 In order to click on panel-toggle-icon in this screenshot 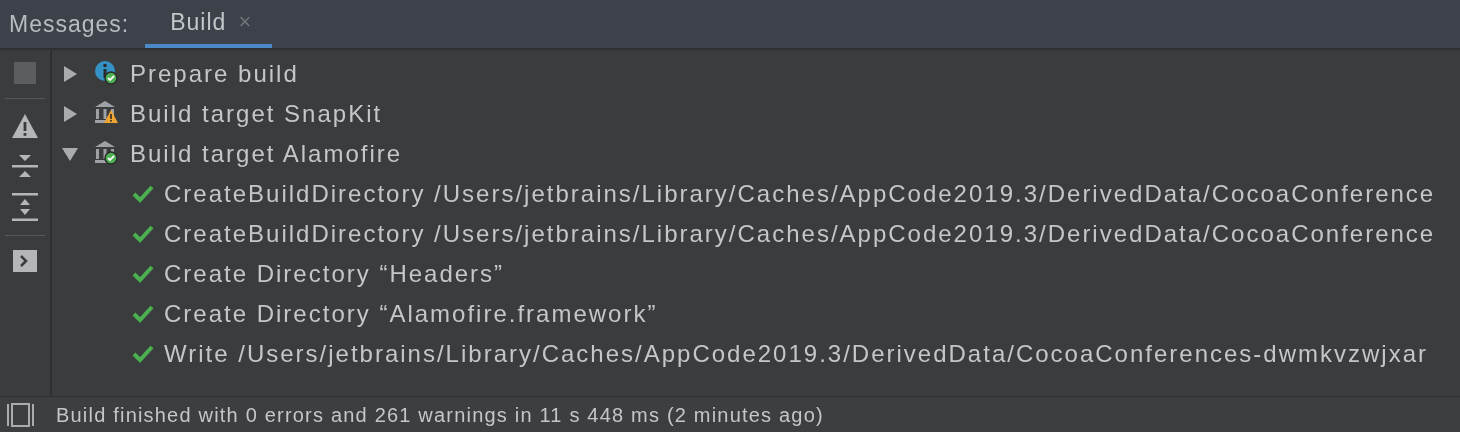, I will do `click(21, 415)`.